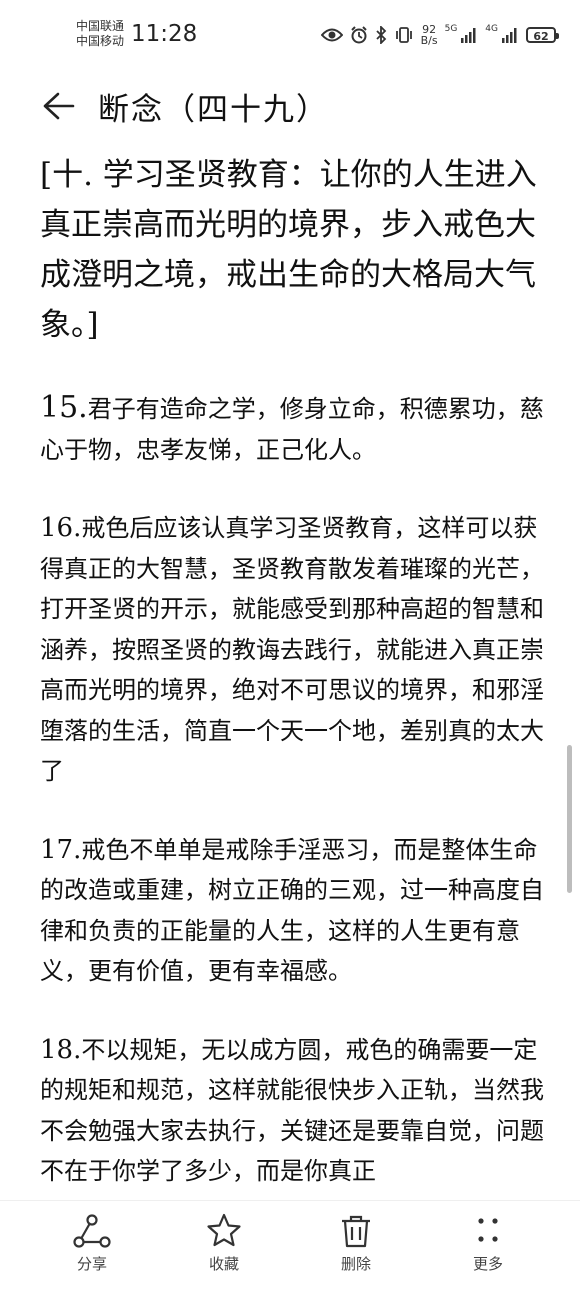  What do you see at coordinates (356, 1231) in the screenshot?
I see `trash-icon` at bounding box center [356, 1231].